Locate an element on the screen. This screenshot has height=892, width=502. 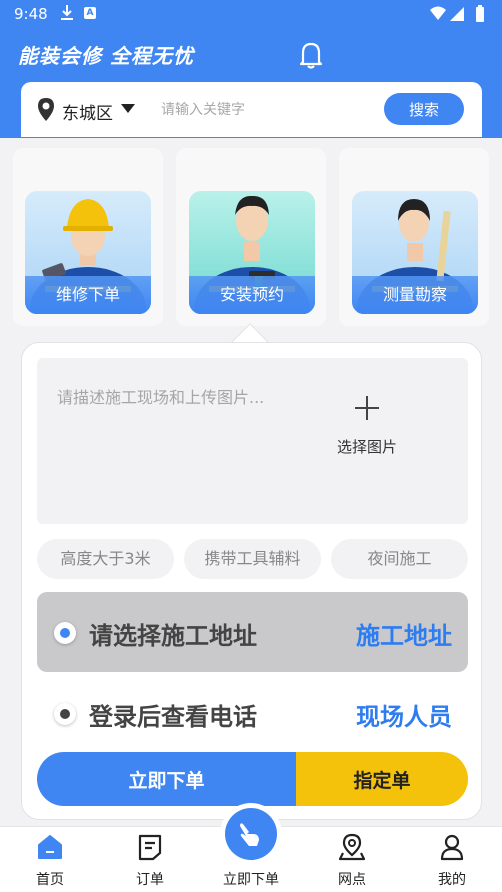
nav-home: 首页 is located at coordinates (50, 859).